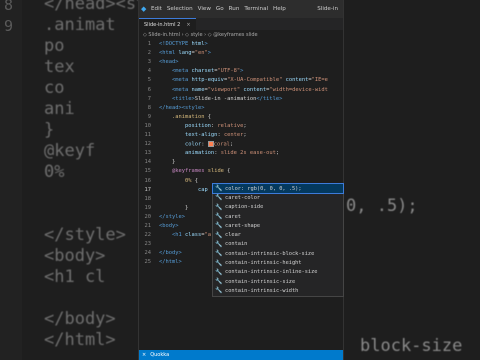  I want to click on line-number: 5, so click(149, 80).